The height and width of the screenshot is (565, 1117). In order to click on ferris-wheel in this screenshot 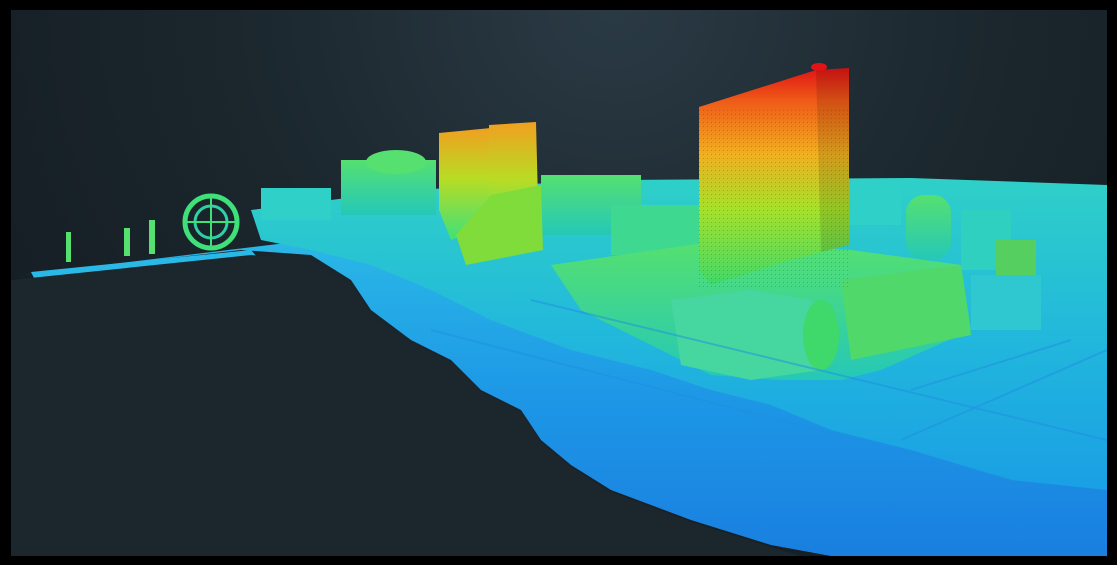, I will do `click(211, 222)`.